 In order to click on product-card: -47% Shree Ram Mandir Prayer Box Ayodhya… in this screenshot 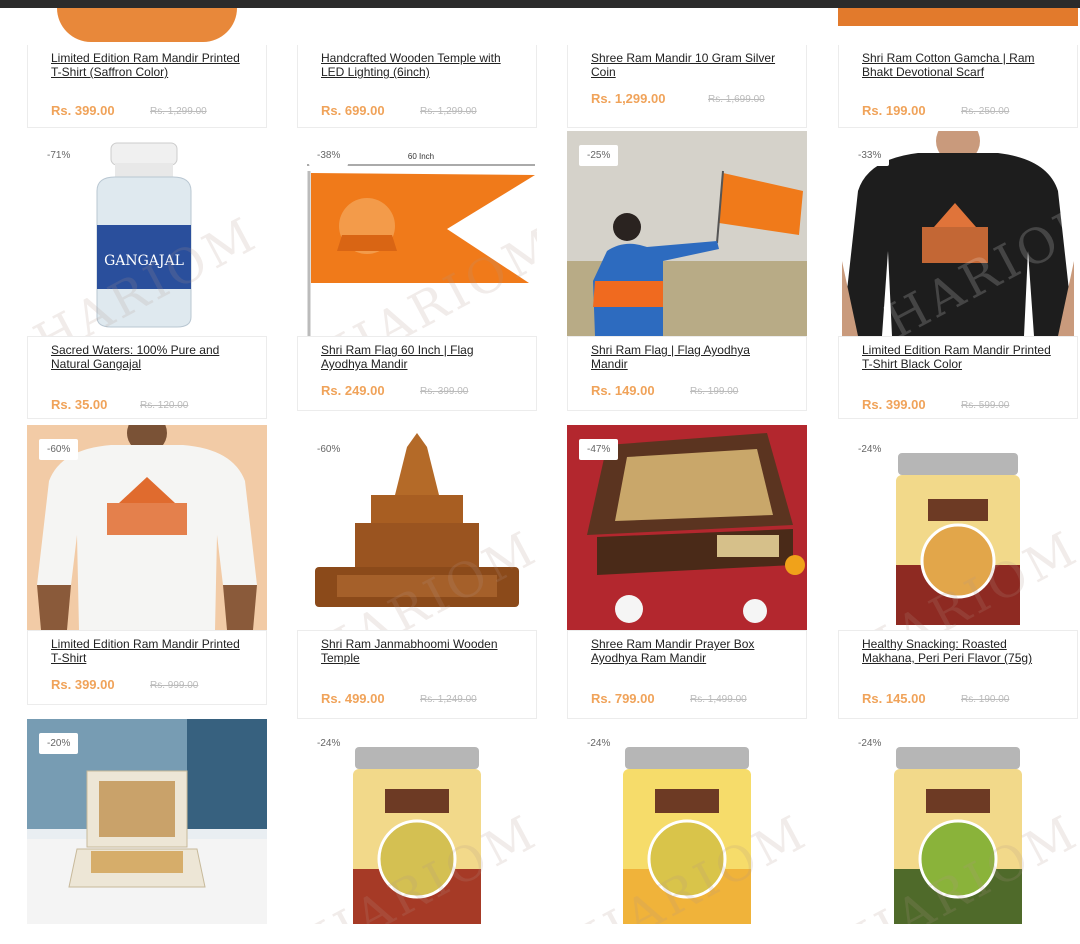, I will do `click(687, 572)`.